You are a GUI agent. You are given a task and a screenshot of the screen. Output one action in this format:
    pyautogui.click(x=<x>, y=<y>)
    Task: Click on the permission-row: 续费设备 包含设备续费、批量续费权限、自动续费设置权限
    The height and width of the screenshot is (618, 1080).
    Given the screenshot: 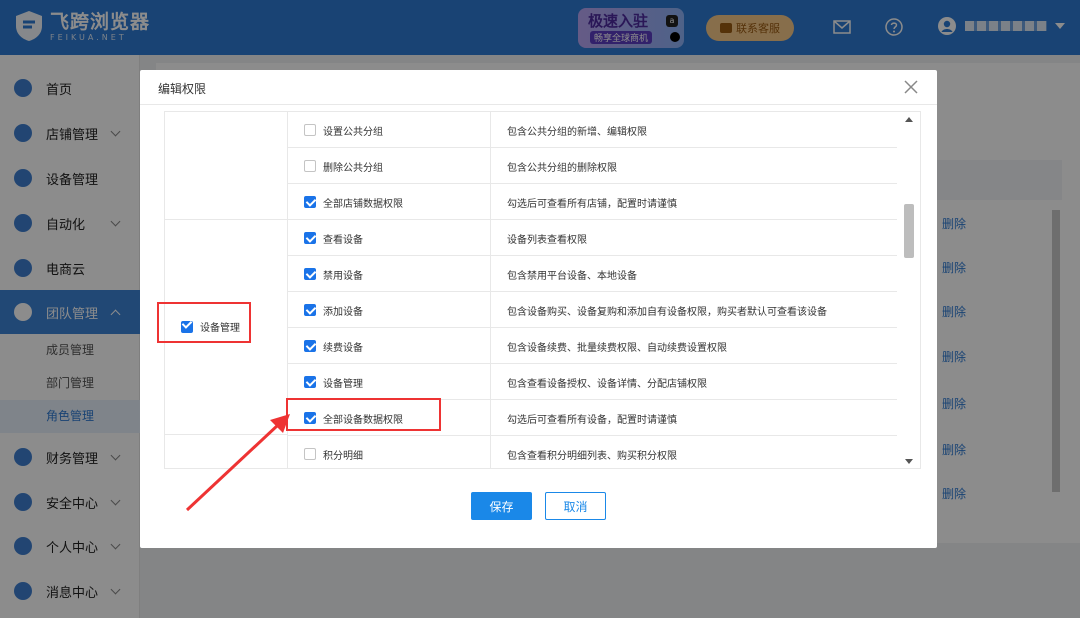 What is the action you would take?
    pyautogui.click(x=592, y=346)
    